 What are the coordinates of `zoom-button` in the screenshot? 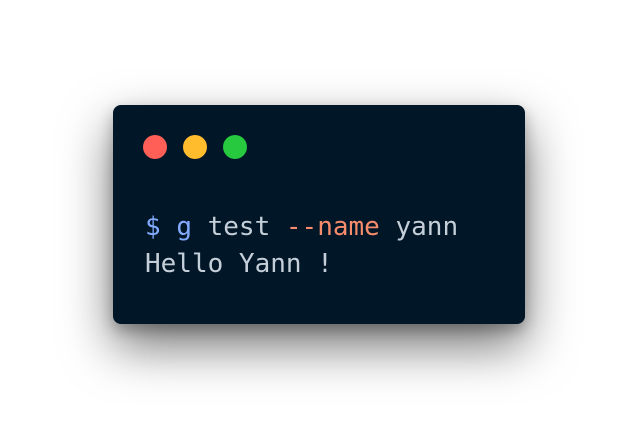 It's located at (235, 147).